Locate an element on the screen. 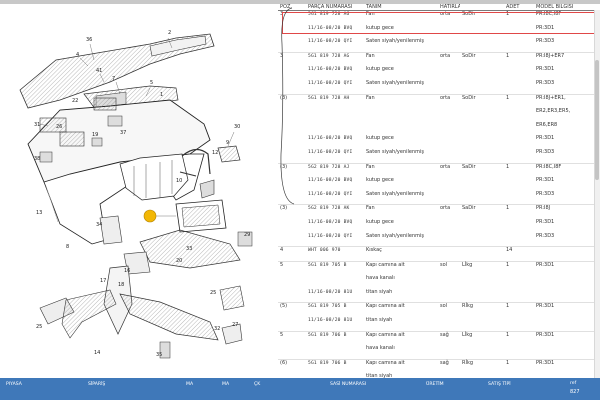 This screenshot has width=600, height=400. callout-number: 38 is located at coordinates (37, 159).